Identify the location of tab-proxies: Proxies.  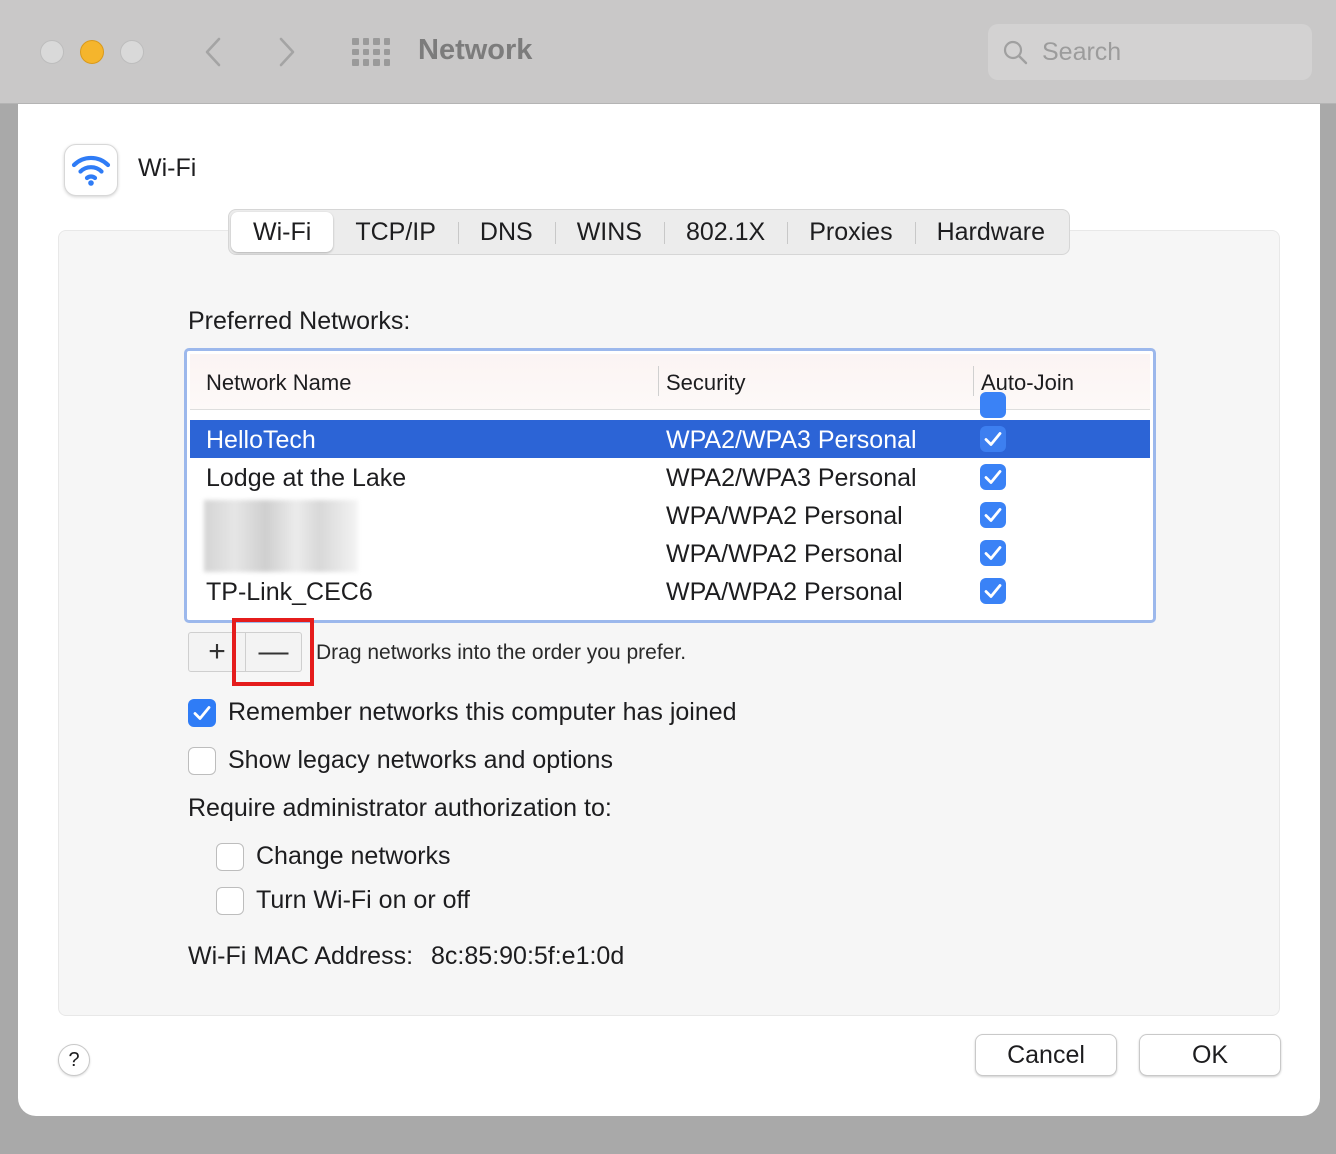
(850, 232).